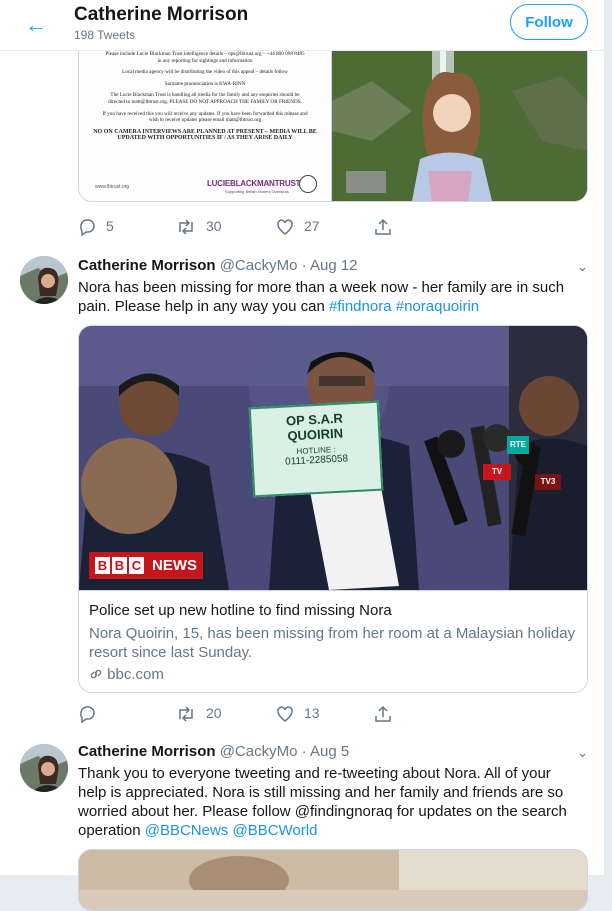 This screenshot has width=612, height=911. I want to click on reply-button: 5, so click(96, 226).